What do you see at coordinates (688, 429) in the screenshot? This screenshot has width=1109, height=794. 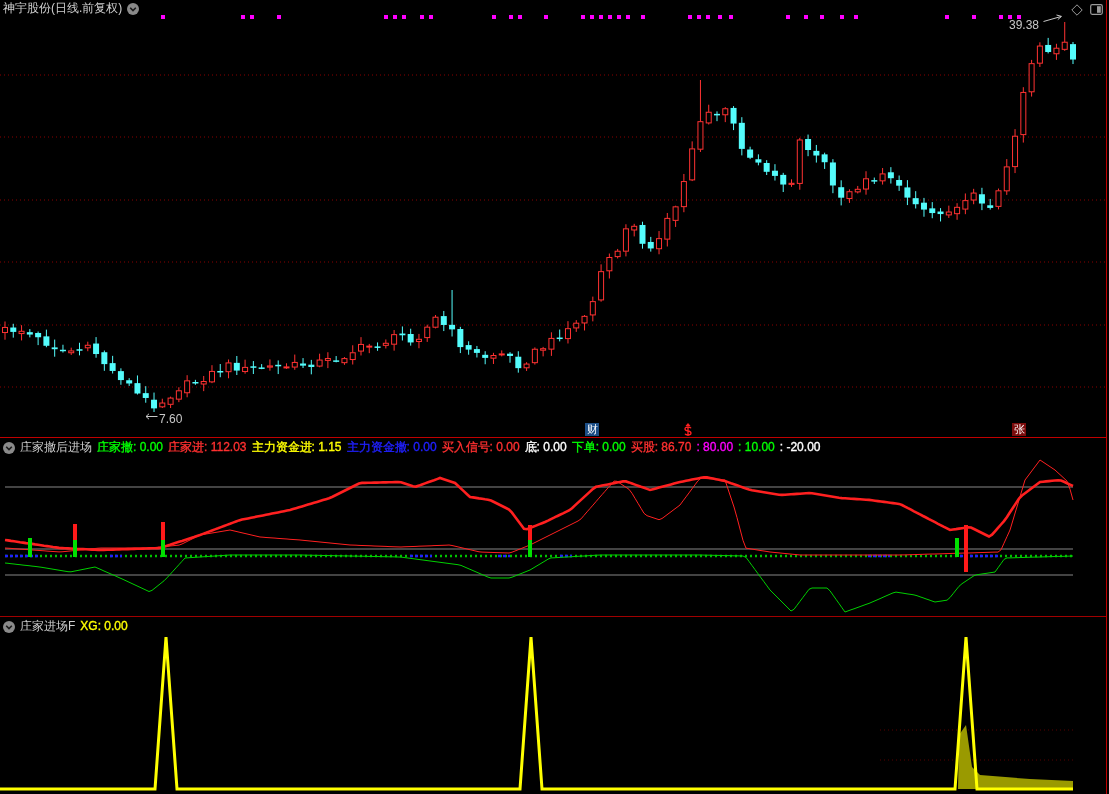 I see `dollar-icon` at bounding box center [688, 429].